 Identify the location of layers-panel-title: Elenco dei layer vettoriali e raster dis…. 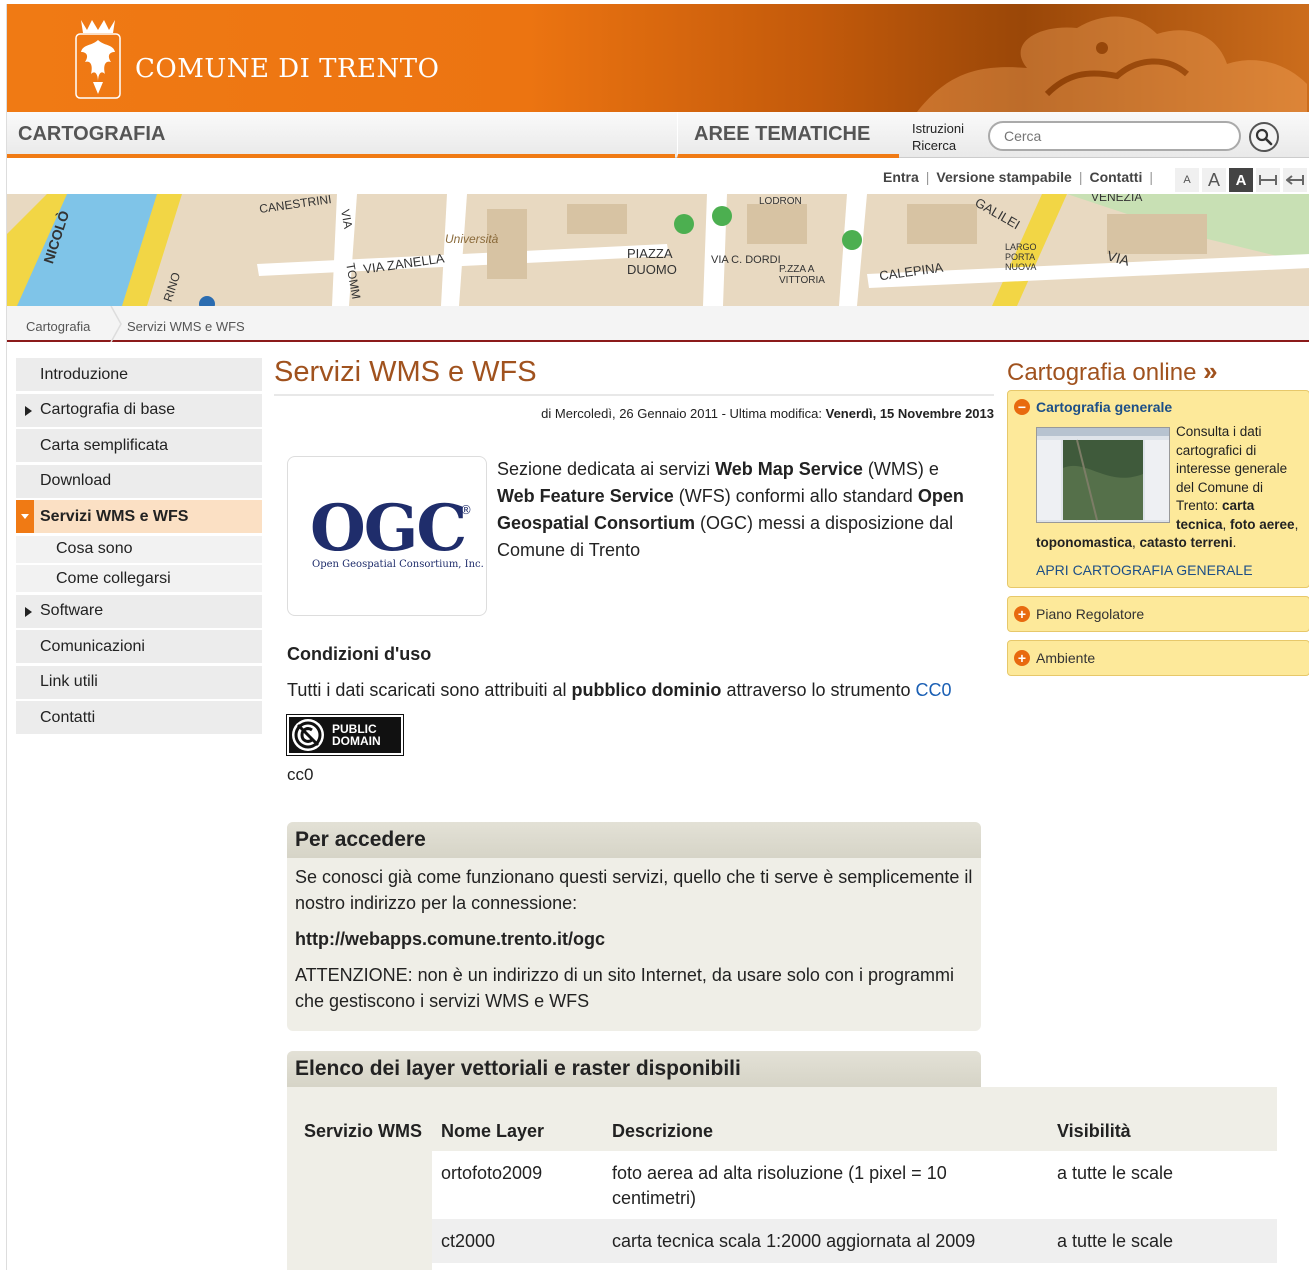
(634, 1069).